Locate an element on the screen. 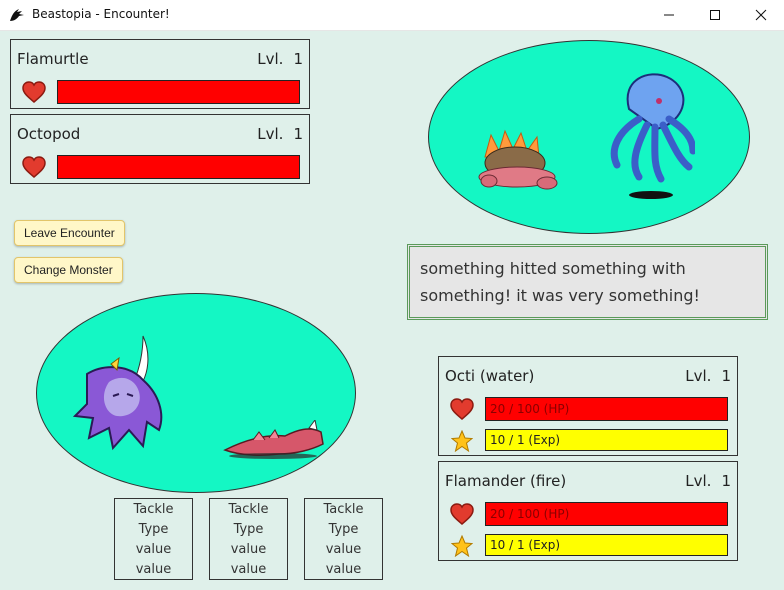  change-monster-button: Change Monster is located at coordinates (68, 270).